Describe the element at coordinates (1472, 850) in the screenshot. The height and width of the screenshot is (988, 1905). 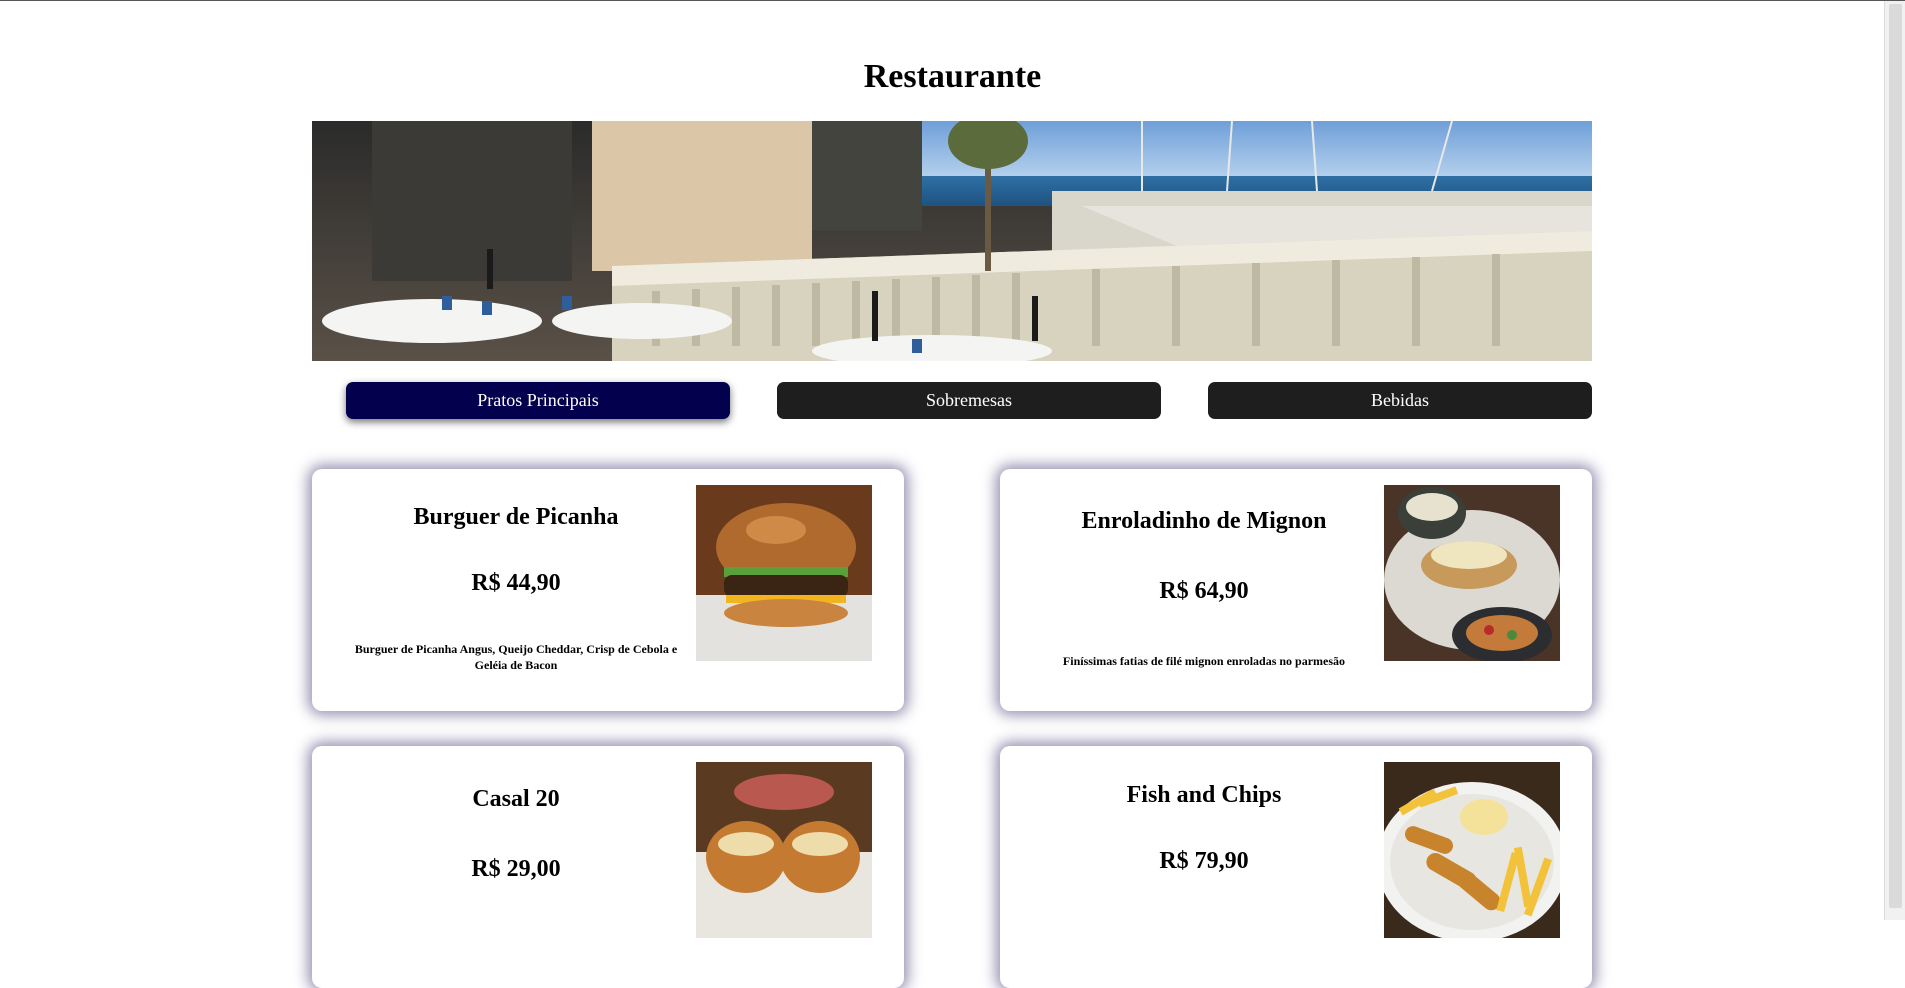
I see `dish-photo-fish-and-chips` at that location.